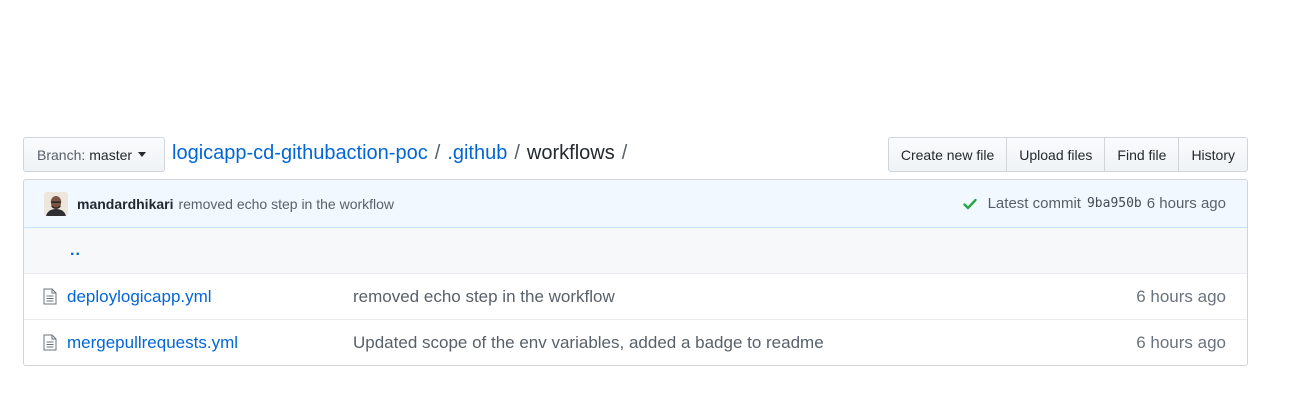  What do you see at coordinates (125, 204) in the screenshot?
I see `commit-author: mandardhikari` at bounding box center [125, 204].